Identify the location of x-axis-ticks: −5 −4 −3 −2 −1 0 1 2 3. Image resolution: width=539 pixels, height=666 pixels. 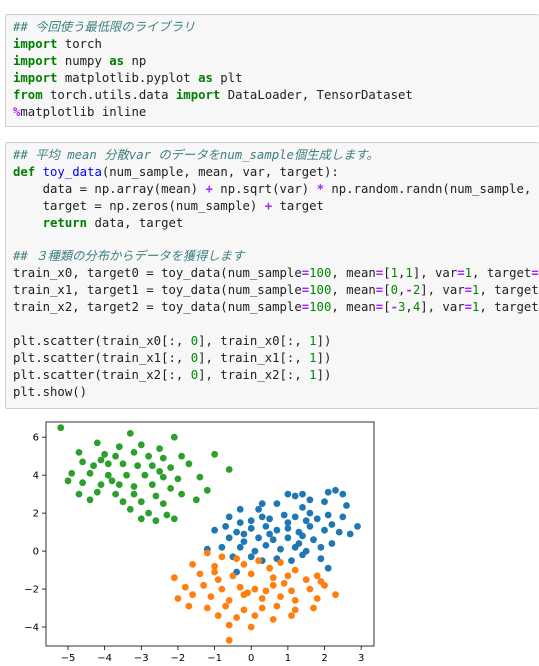
(212, 655).